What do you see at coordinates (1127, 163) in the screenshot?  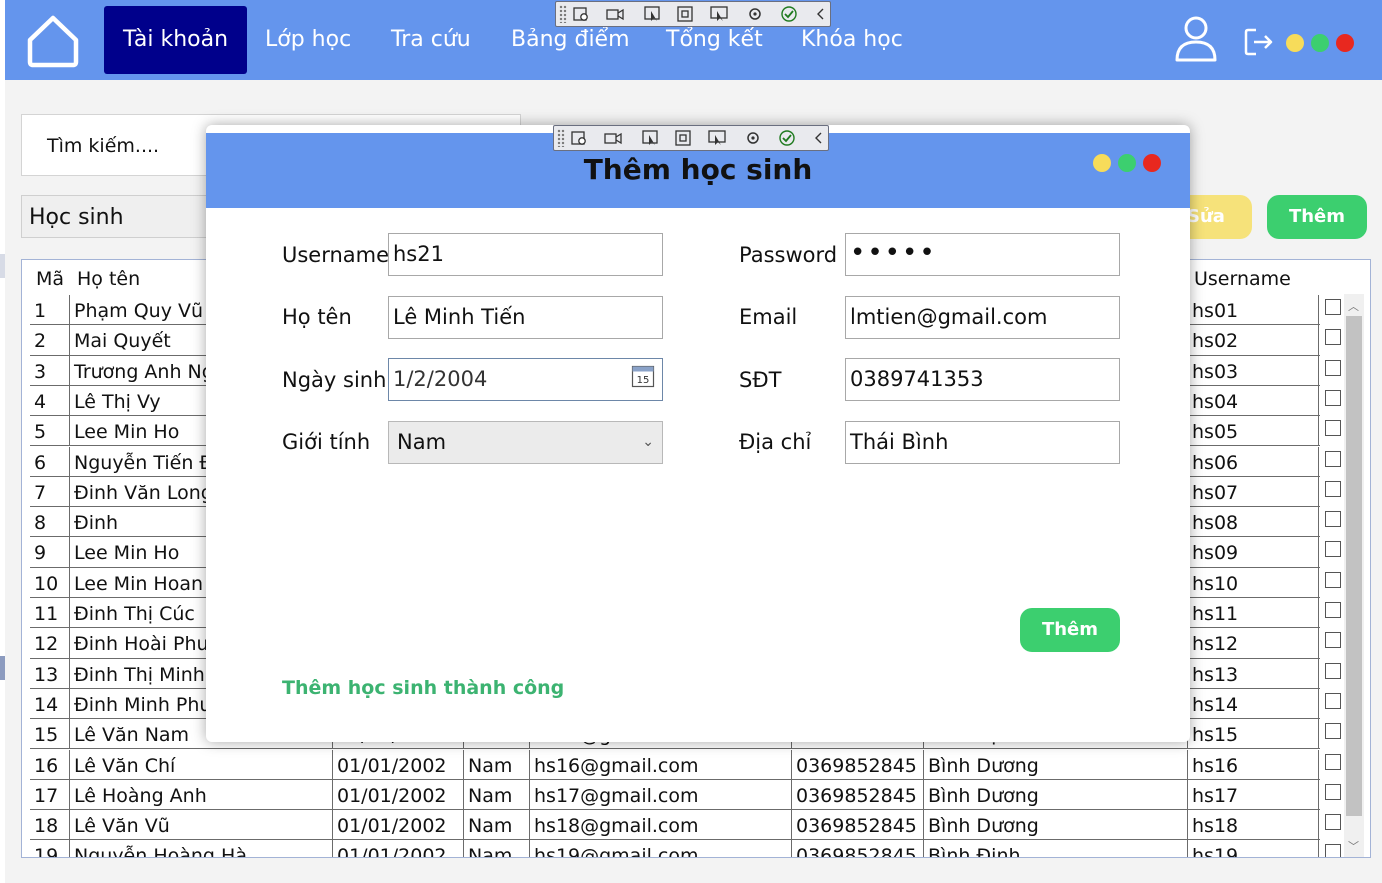 I see `dialog-maximize-dot` at bounding box center [1127, 163].